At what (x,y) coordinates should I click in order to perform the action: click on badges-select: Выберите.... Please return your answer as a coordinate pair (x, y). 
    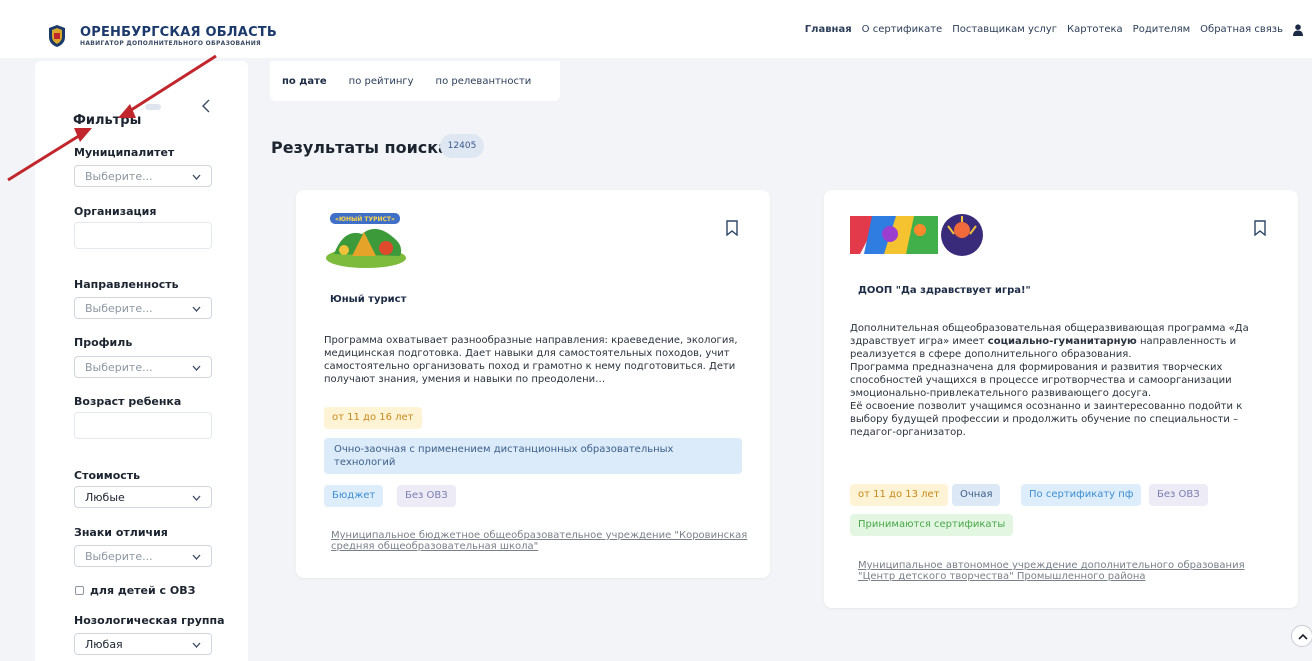
    Looking at the image, I should click on (143, 556).